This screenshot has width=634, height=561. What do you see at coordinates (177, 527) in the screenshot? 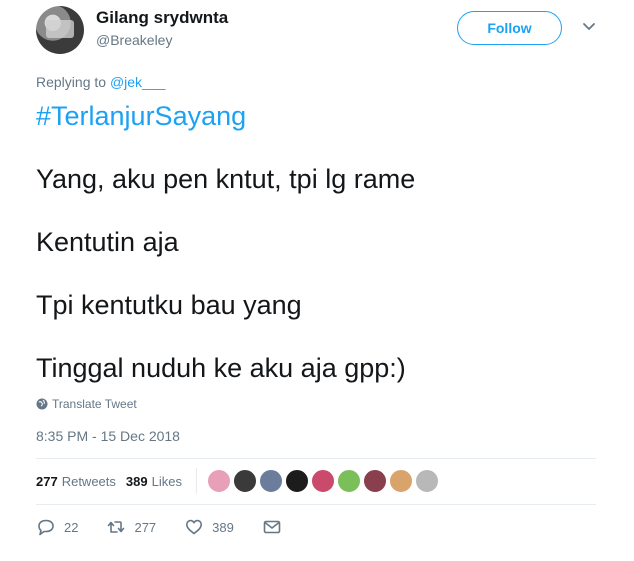
I see `tweet-actions: 22 277 389` at bounding box center [177, 527].